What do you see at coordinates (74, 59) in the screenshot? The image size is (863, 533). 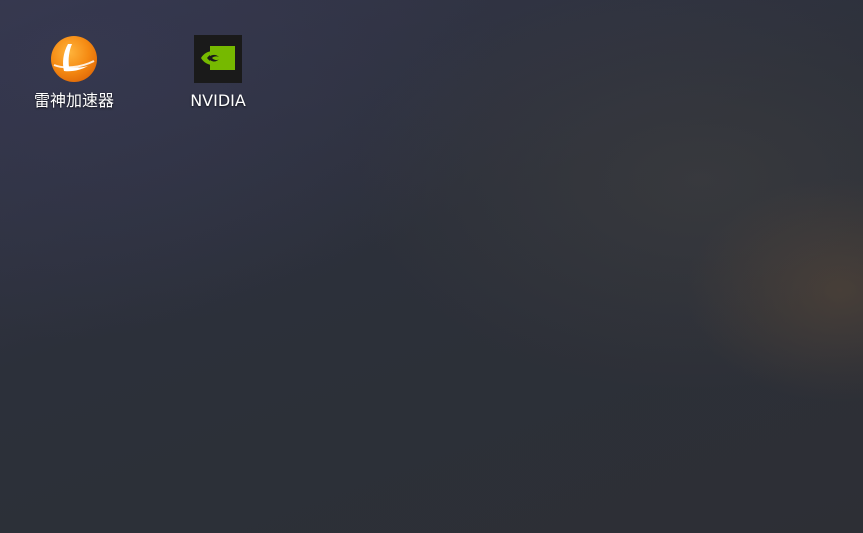 I see `leishen-logo-icon` at bounding box center [74, 59].